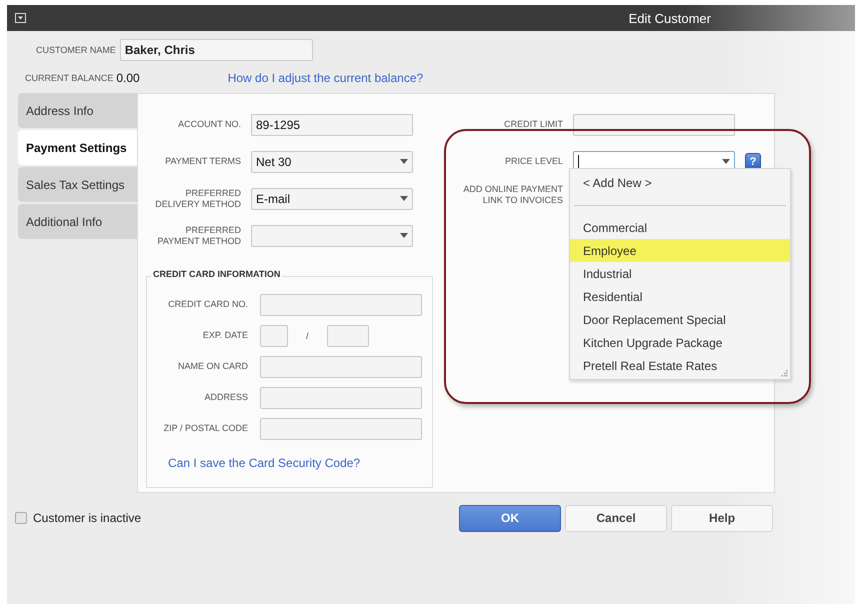 The height and width of the screenshot is (604, 860). I want to click on resize-grip-icon, so click(784, 373).